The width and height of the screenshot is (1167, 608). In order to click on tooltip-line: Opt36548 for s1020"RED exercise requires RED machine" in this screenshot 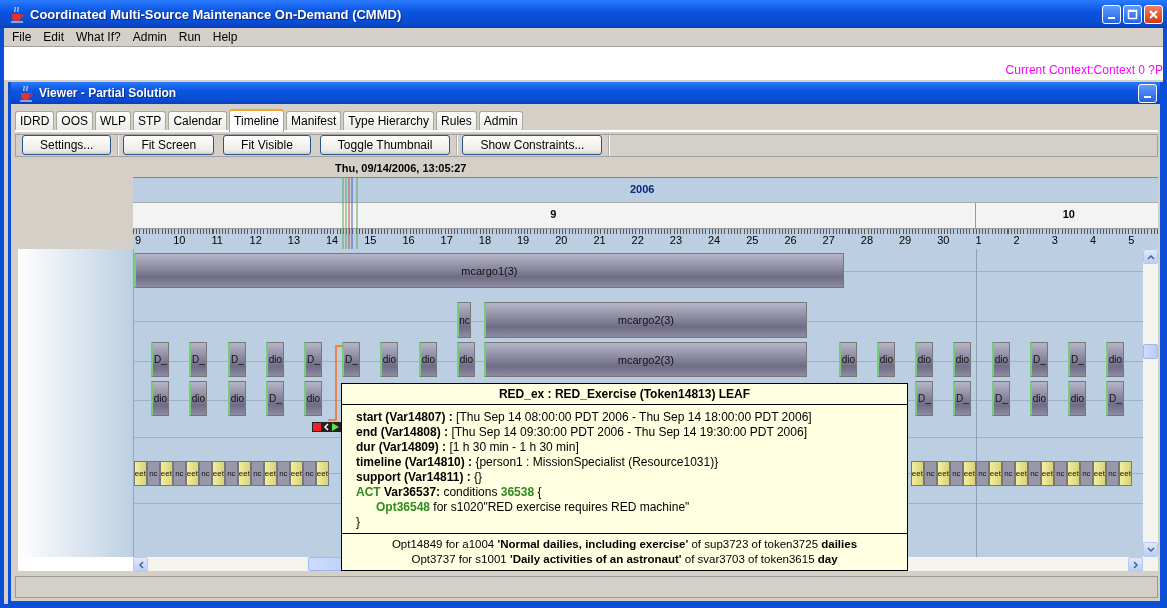, I will do `click(533, 507)`.